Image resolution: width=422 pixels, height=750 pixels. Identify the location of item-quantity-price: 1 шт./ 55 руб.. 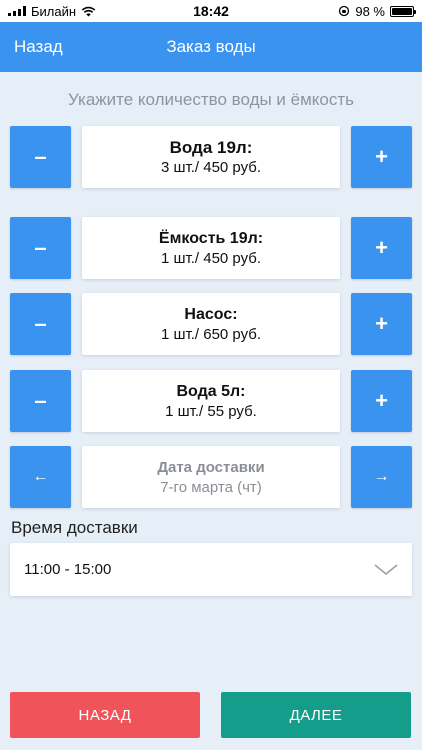
(211, 411).